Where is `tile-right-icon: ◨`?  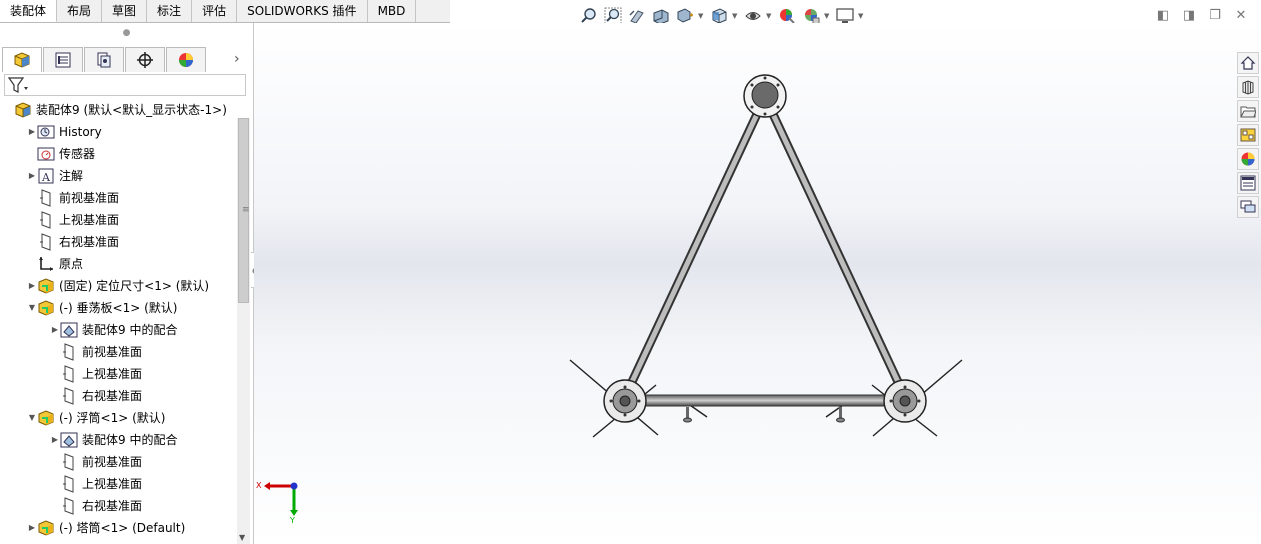
tile-right-icon: ◨ is located at coordinates (1189, 15).